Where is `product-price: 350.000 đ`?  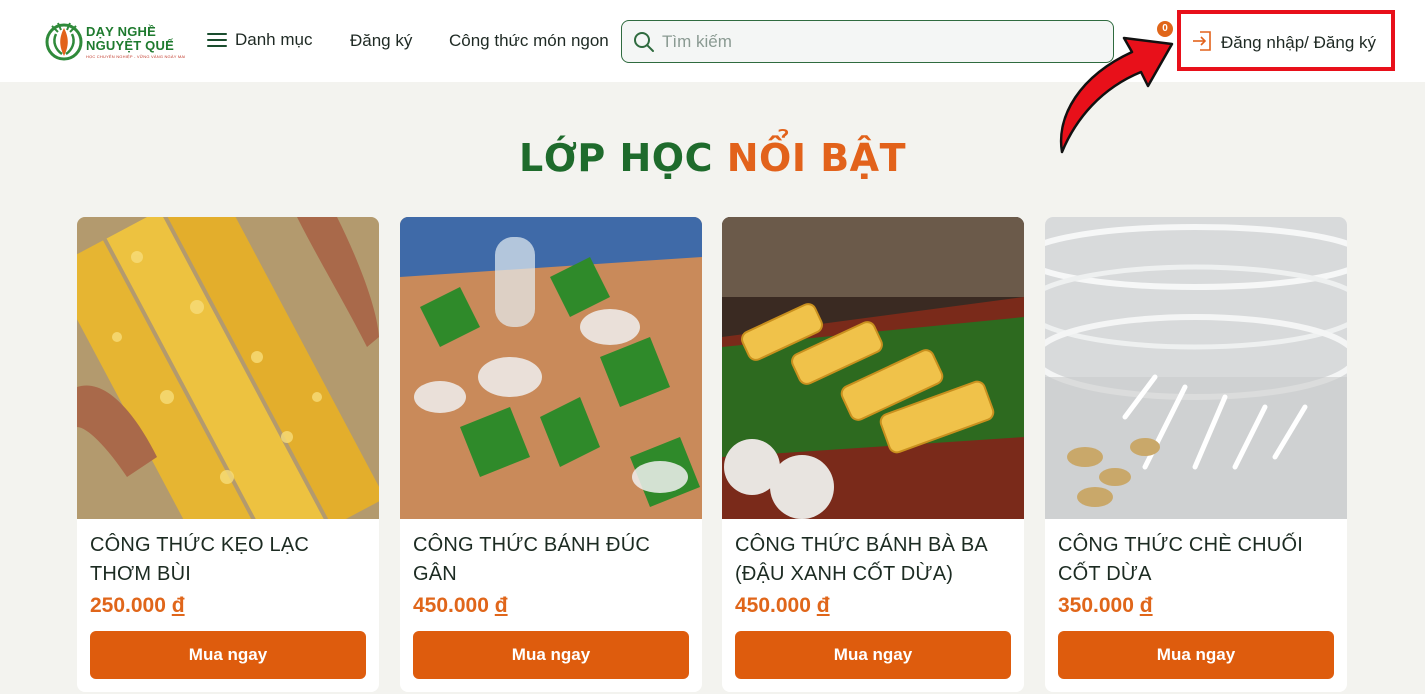 product-price: 350.000 đ is located at coordinates (1105, 606).